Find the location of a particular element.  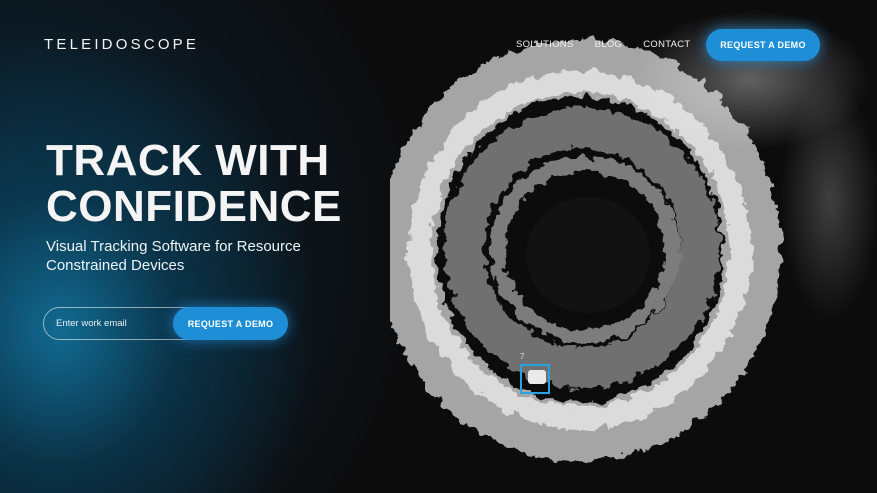

nav-request-demo-button: REQUEST A DEMO is located at coordinates (763, 45).